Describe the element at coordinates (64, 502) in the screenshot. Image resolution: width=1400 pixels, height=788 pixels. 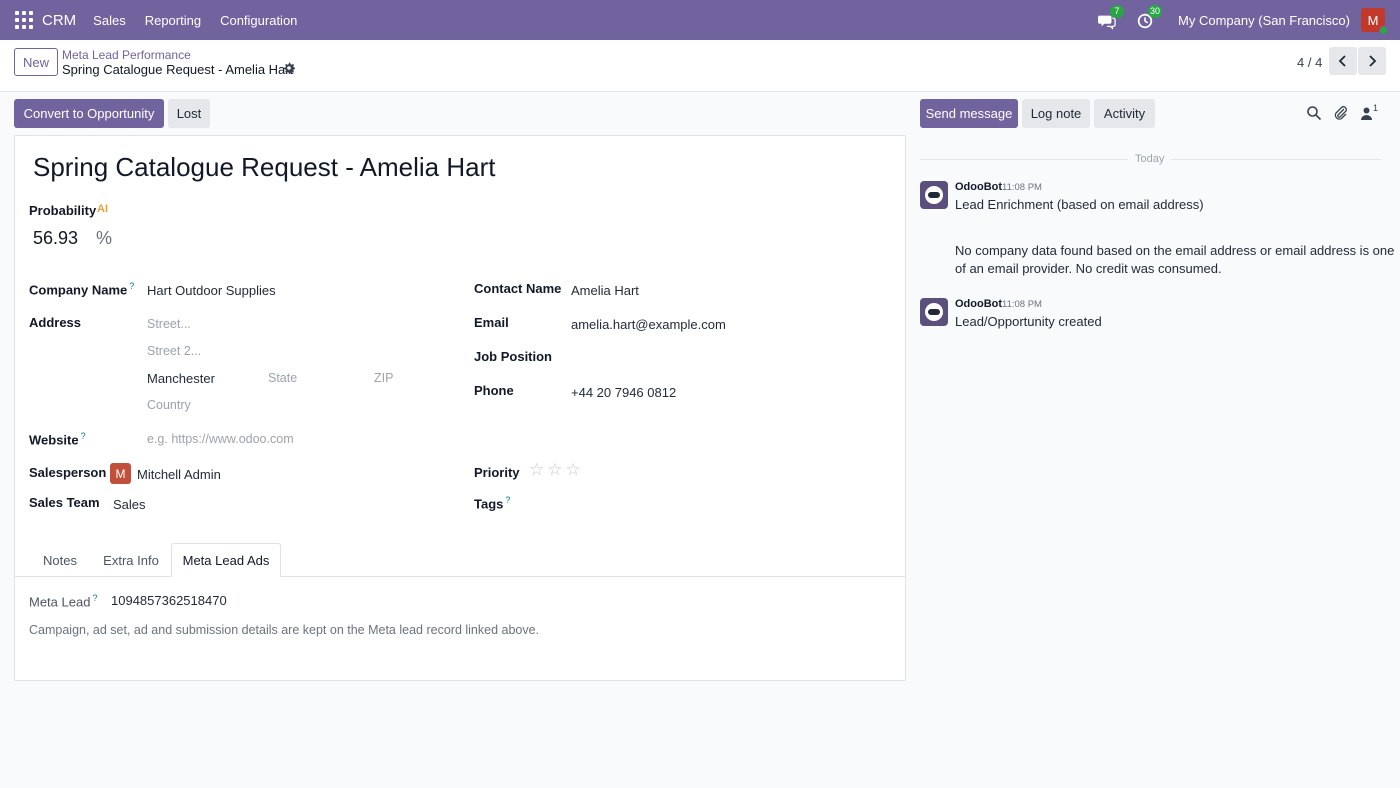
I see `sales-team-label: Sales Team` at that location.